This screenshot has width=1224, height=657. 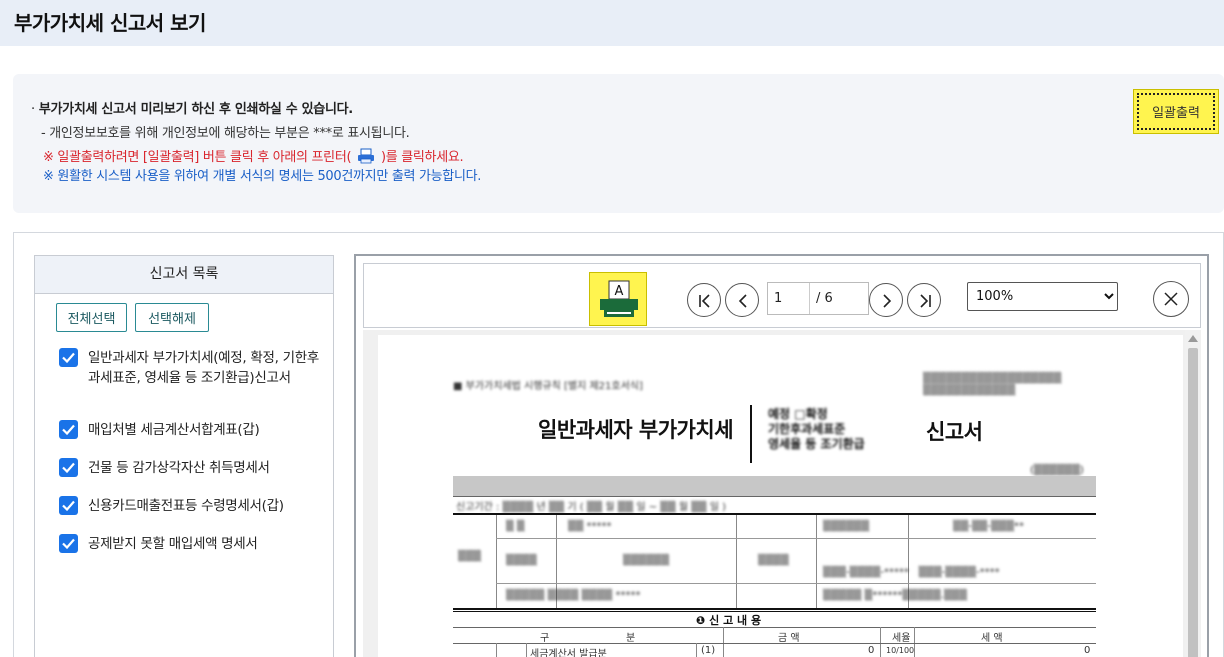 I want to click on form-header-right: ▒▒▒▒▒▒▒▒▒▒▒▒▒▒▒▒▒▒ ▒▒▒▒▒▒▒▒▒▒▒▒, so click(x=992, y=384).